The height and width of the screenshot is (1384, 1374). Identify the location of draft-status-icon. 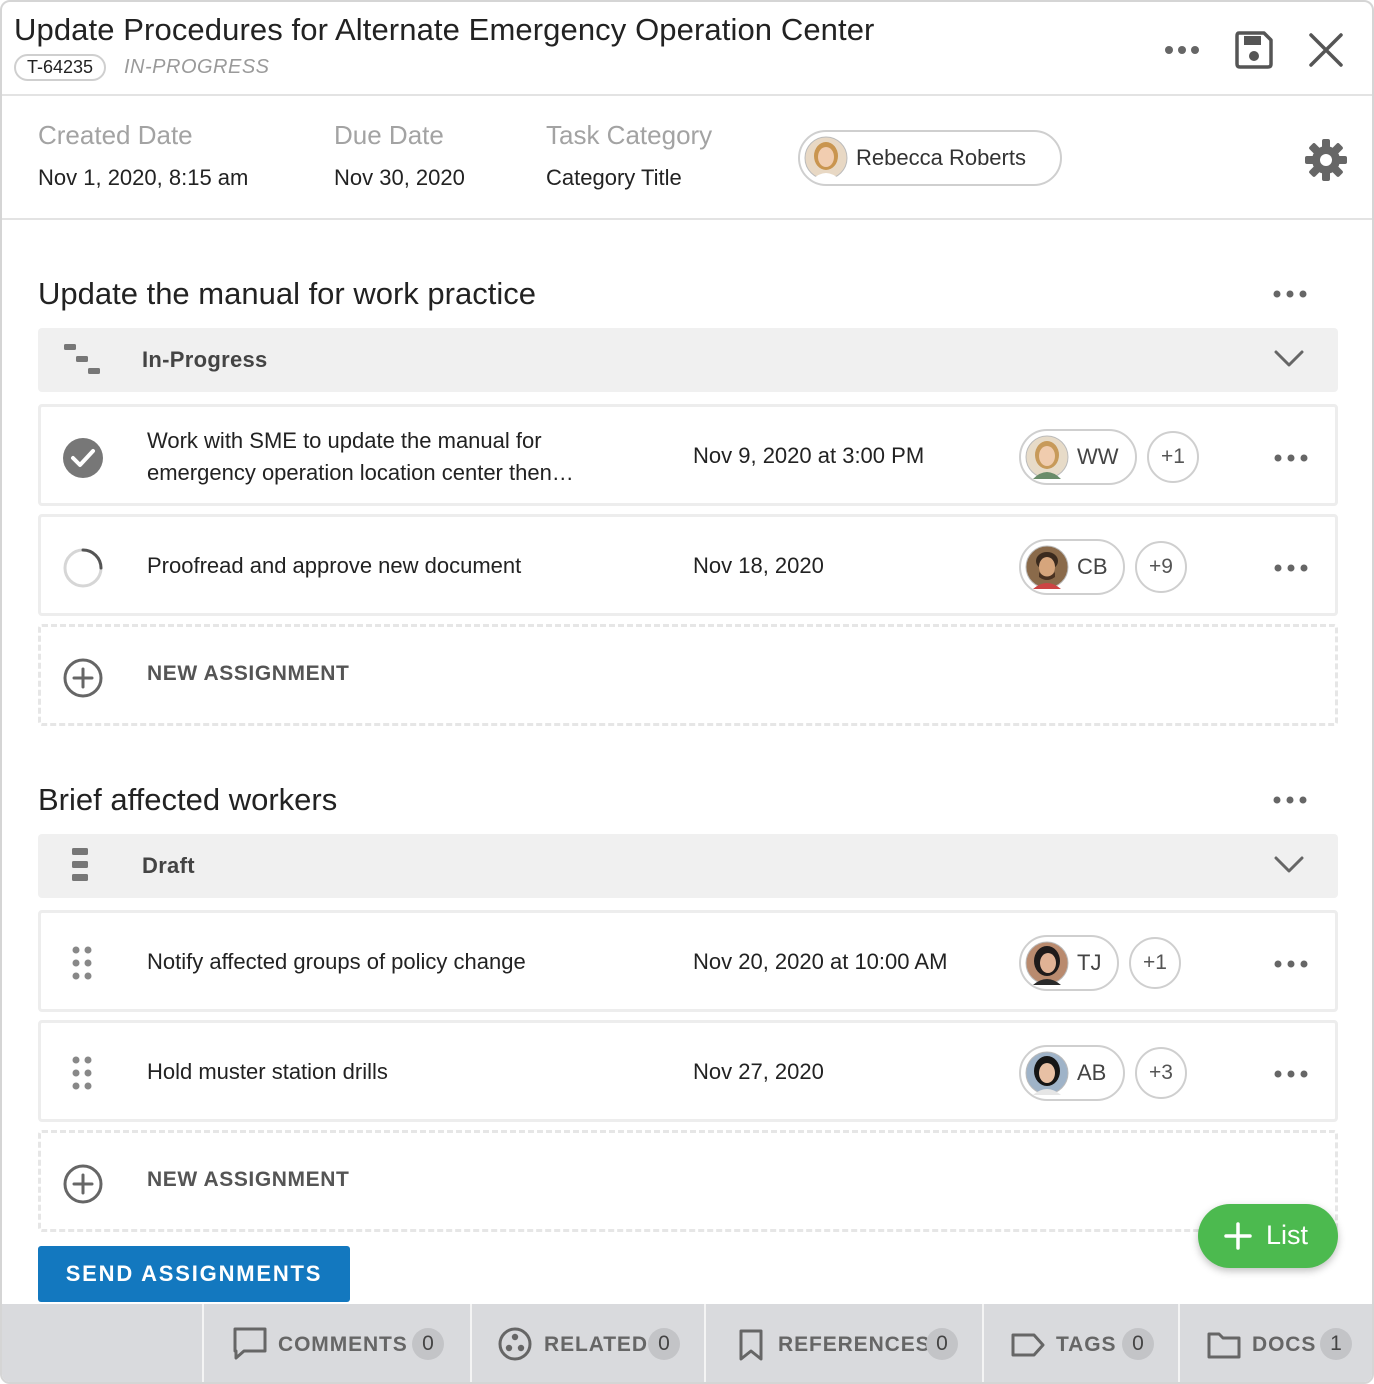
(81, 866).